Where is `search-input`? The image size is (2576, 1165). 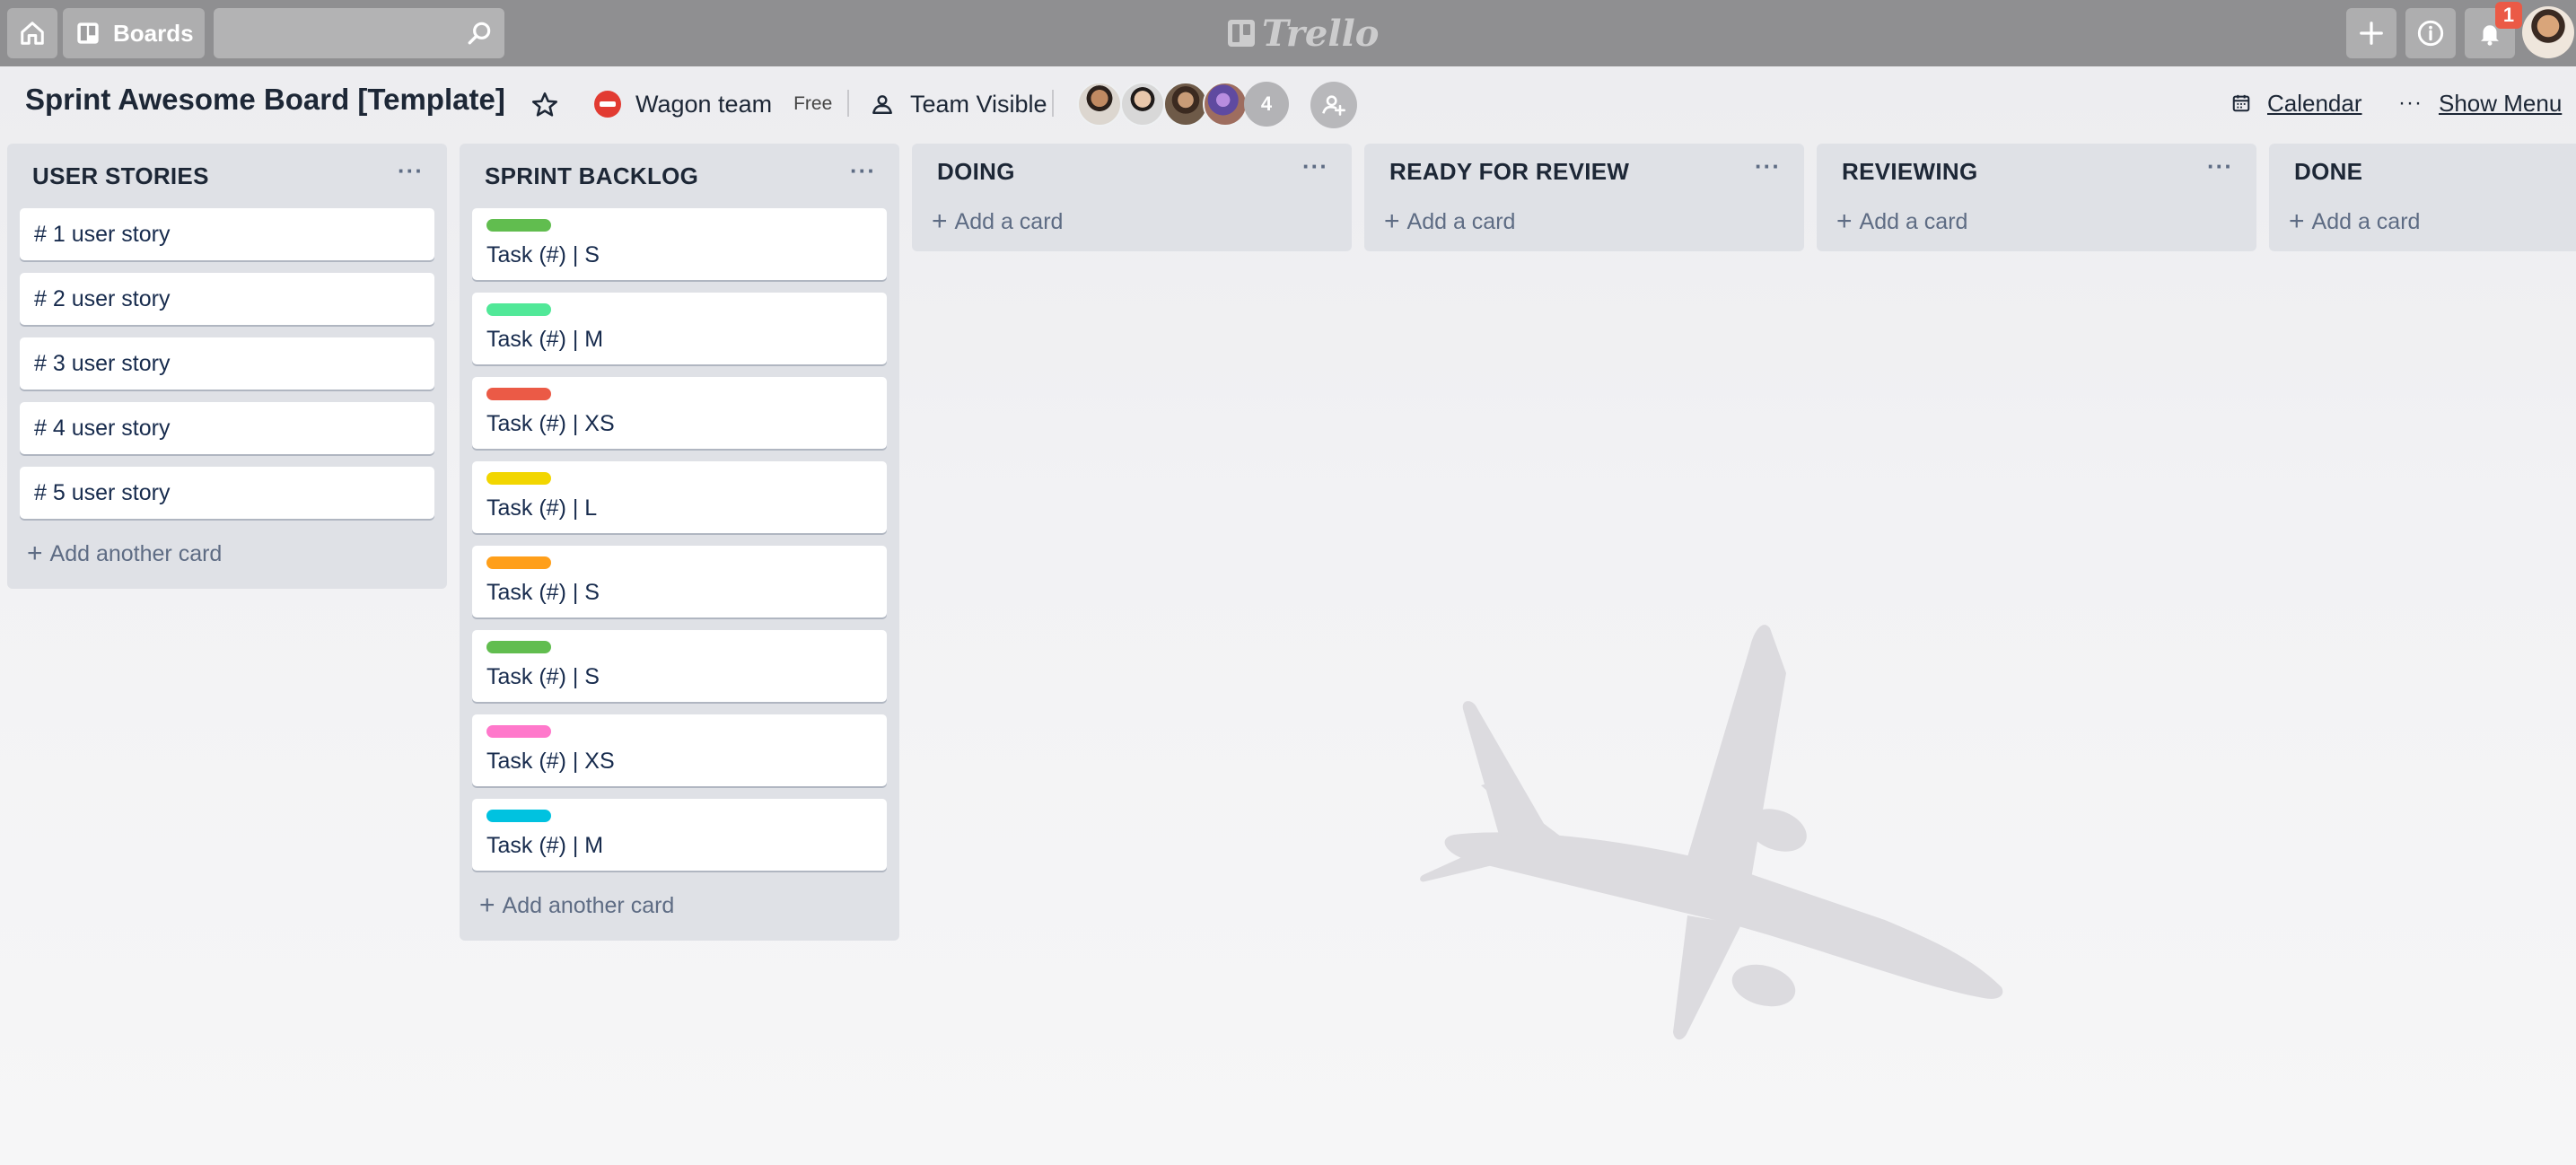
search-input is located at coordinates (359, 33).